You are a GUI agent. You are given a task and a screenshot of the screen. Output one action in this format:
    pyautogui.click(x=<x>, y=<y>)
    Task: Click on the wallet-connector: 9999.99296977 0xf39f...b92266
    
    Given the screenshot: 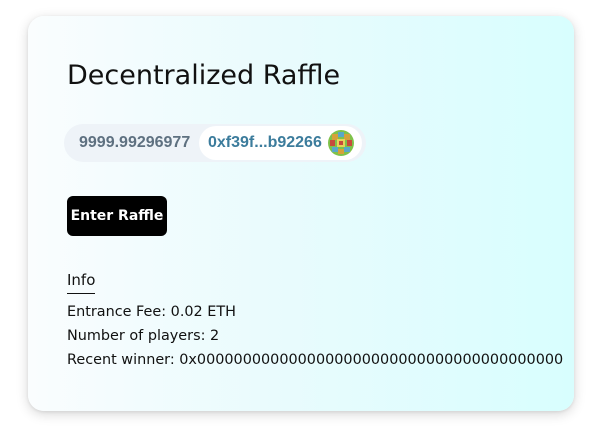 What is the action you would take?
    pyautogui.click(x=215, y=143)
    